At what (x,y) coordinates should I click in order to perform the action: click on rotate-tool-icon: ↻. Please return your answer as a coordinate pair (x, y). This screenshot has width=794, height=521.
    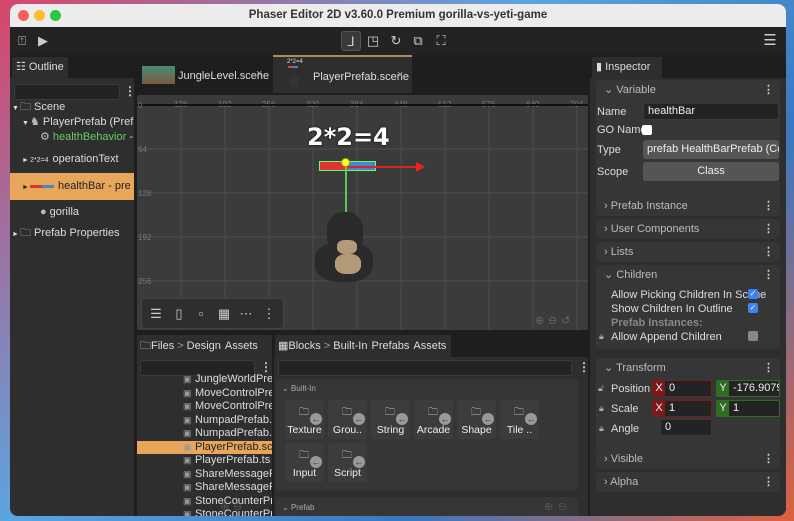
    Looking at the image, I should click on (396, 41).